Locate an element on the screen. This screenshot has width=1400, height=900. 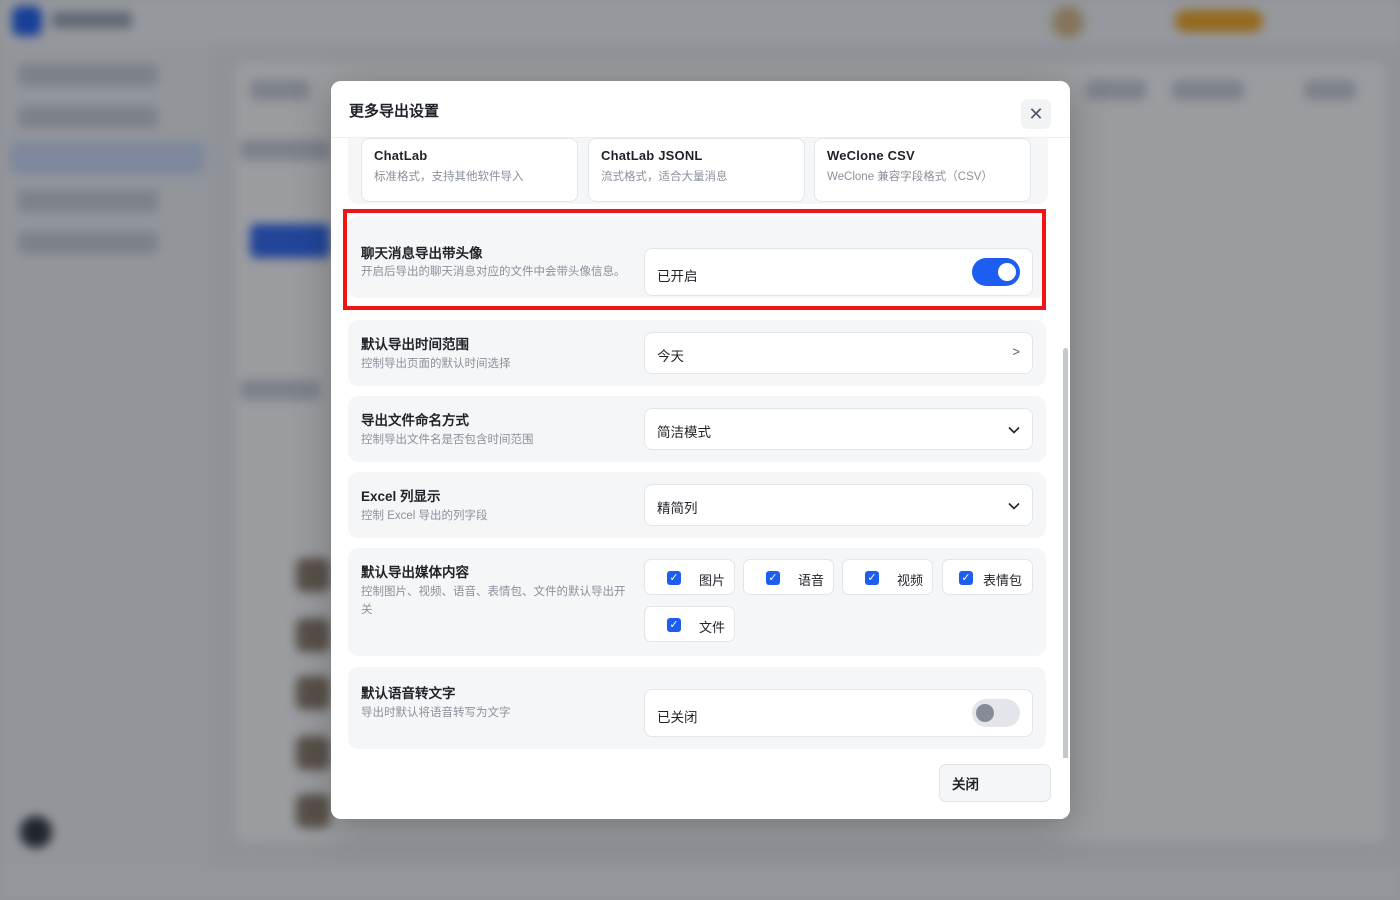
close-icon: ✕ is located at coordinates (1036, 114).